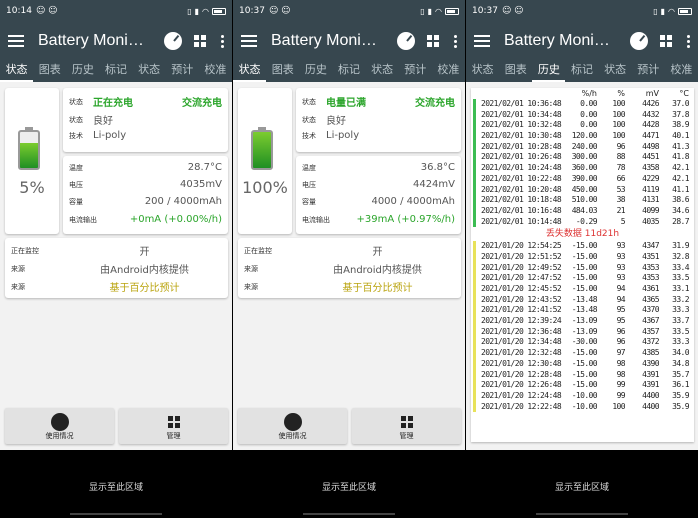 This screenshot has width=698, height=518. I want to click on row-temperature: 42.1, so click(680, 178).